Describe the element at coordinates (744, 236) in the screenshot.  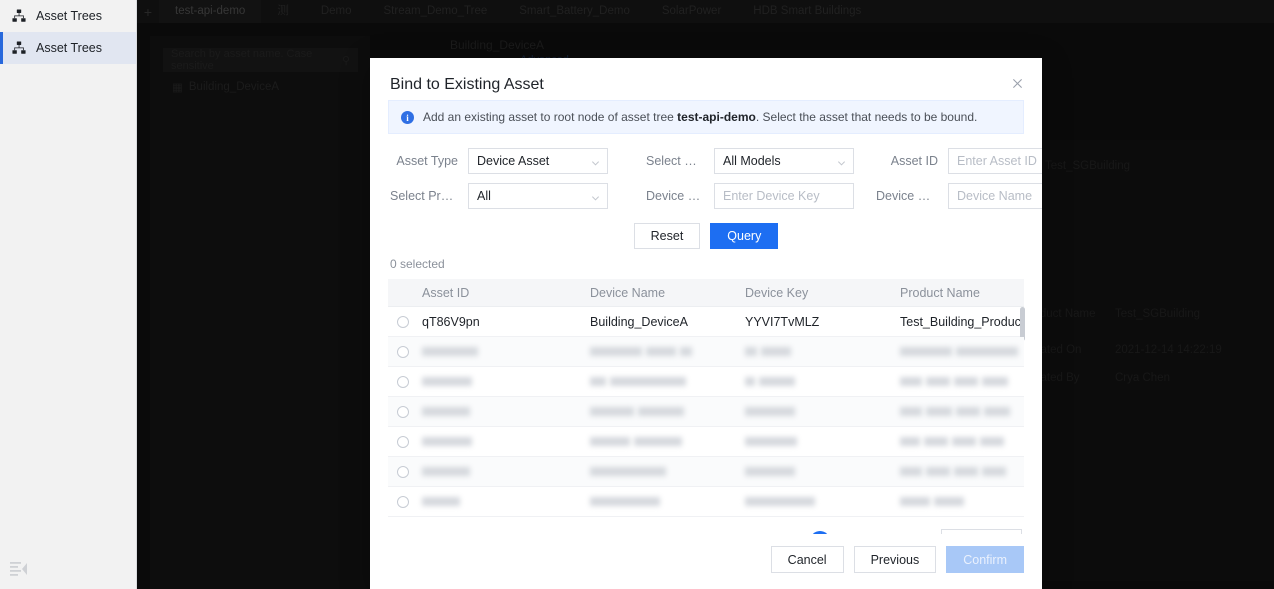
I see `query-button: Query` at that location.